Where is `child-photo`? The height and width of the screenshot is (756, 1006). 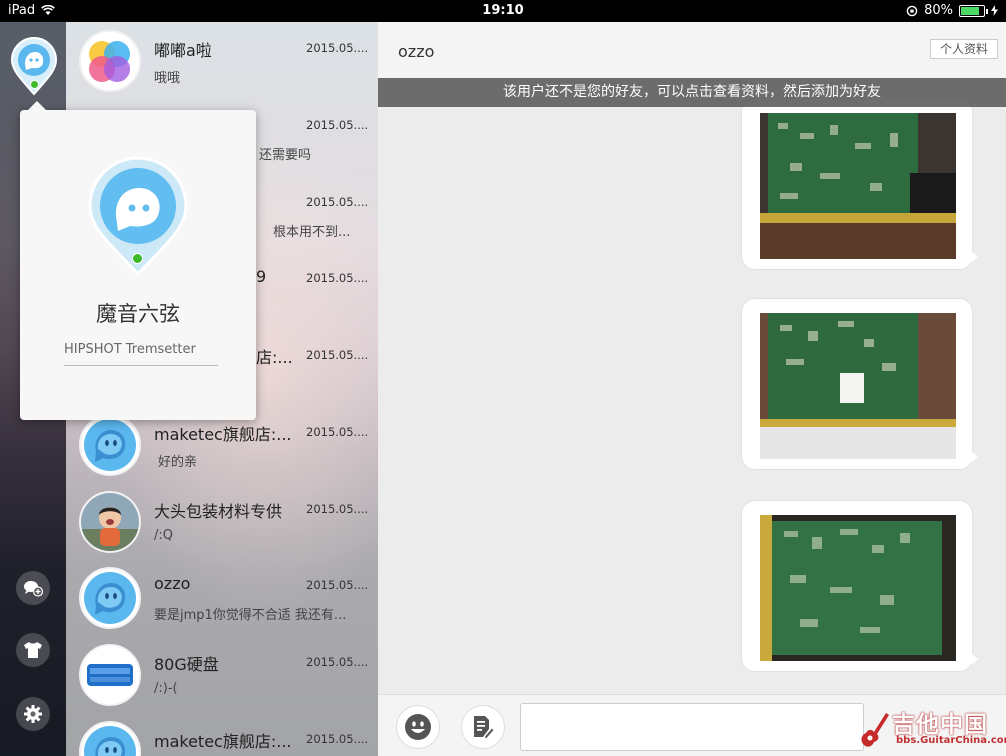
child-photo is located at coordinates (110, 522).